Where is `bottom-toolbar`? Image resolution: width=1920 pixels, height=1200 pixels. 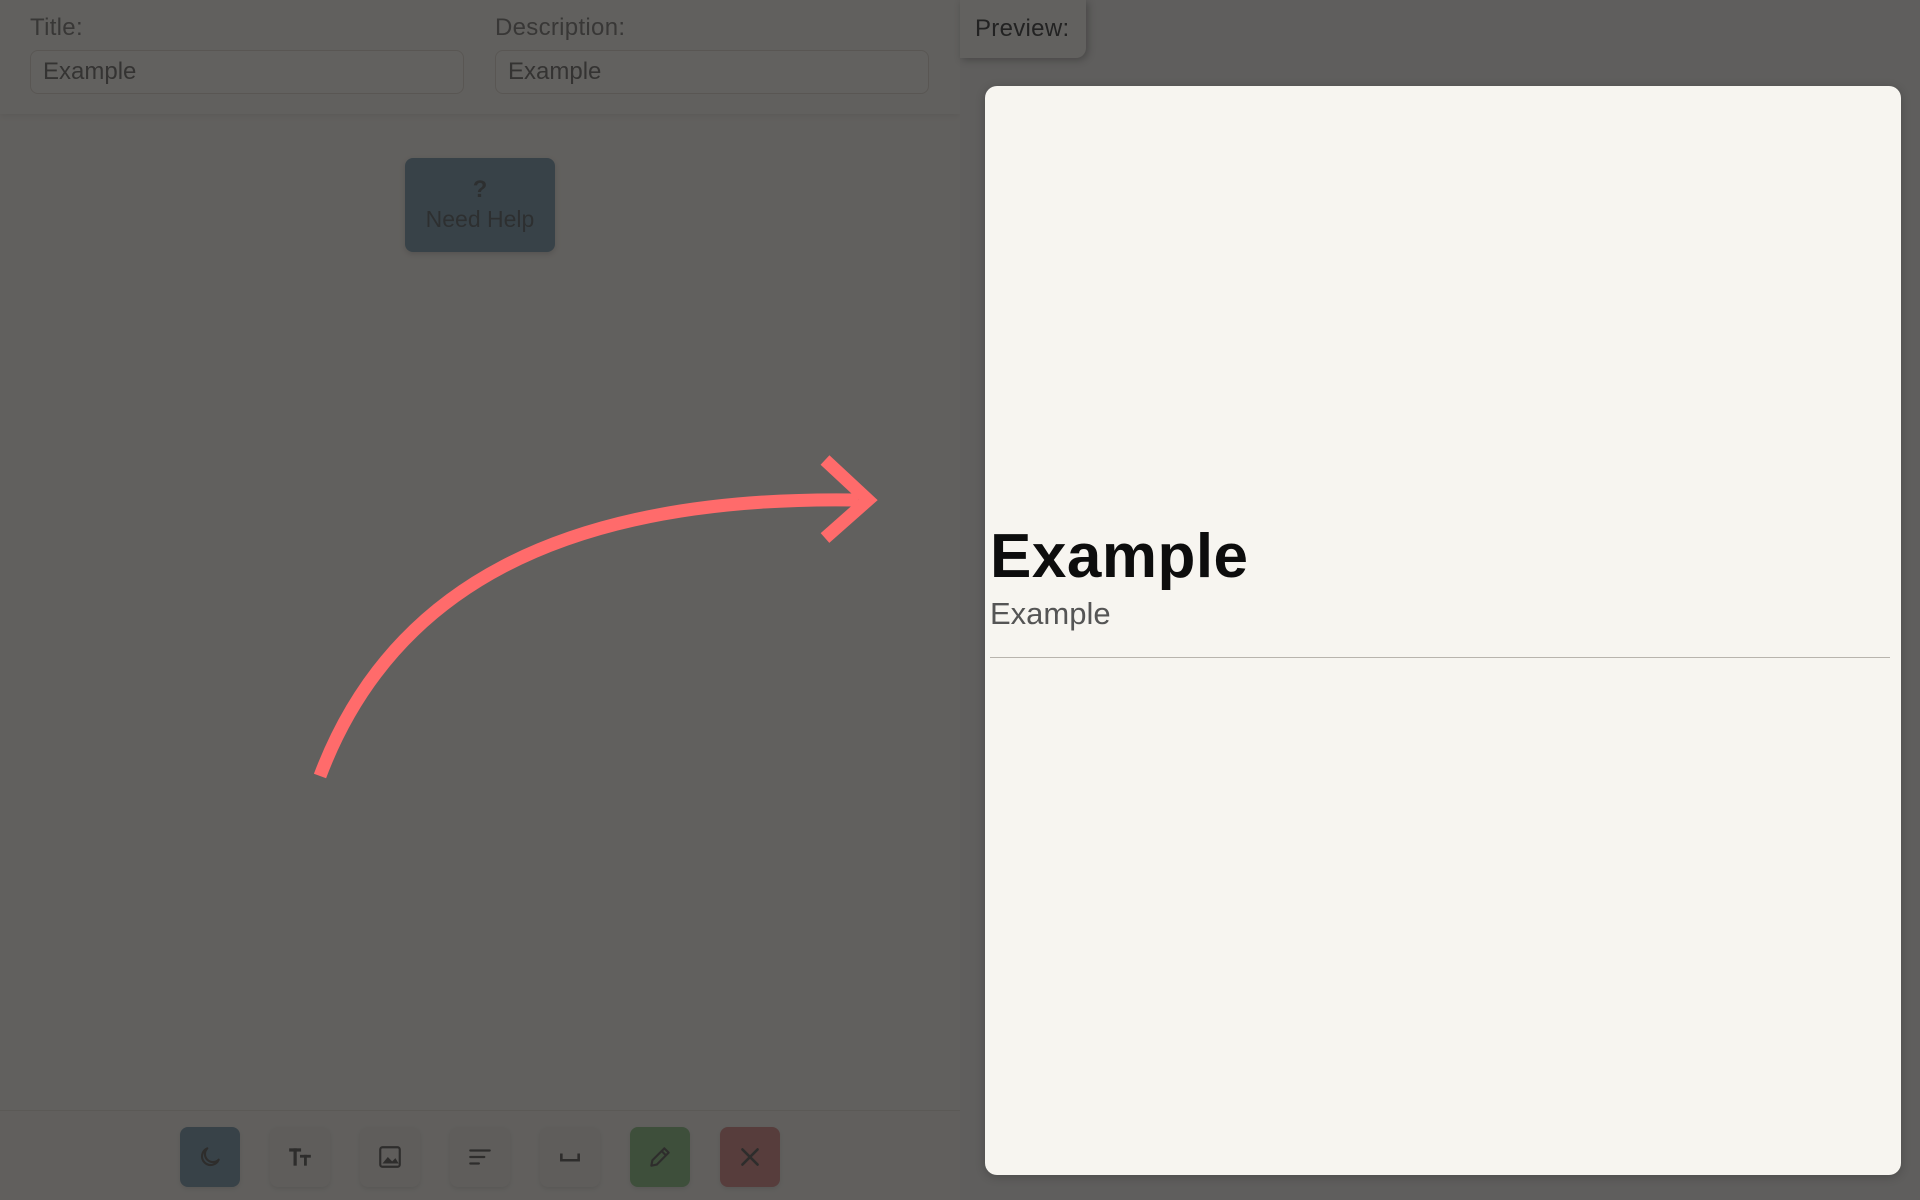
bottom-toolbar is located at coordinates (480, 1155).